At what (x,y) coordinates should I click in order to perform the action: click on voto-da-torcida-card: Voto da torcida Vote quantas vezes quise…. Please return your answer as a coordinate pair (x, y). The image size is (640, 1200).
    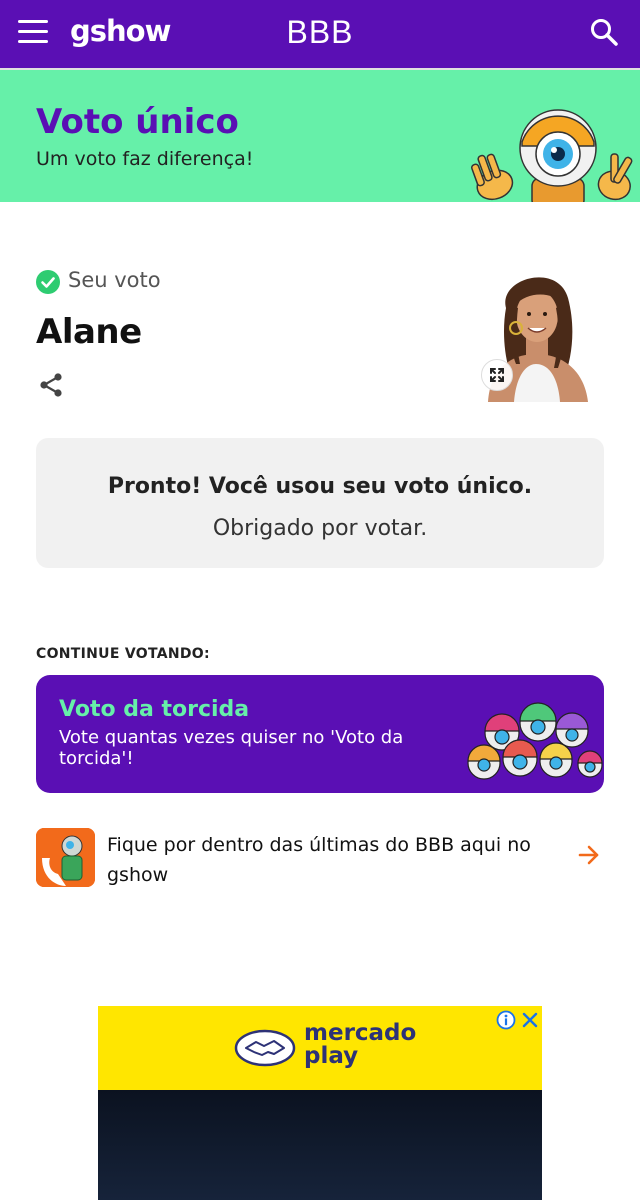
    Looking at the image, I should click on (320, 734).